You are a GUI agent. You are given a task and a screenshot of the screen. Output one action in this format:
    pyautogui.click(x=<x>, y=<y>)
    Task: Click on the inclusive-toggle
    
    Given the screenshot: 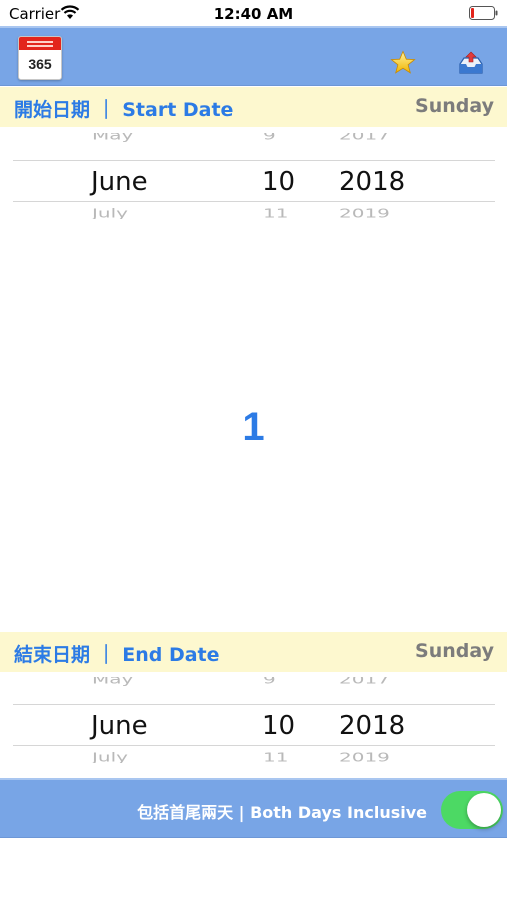 What is the action you would take?
    pyautogui.click(x=472, y=810)
    